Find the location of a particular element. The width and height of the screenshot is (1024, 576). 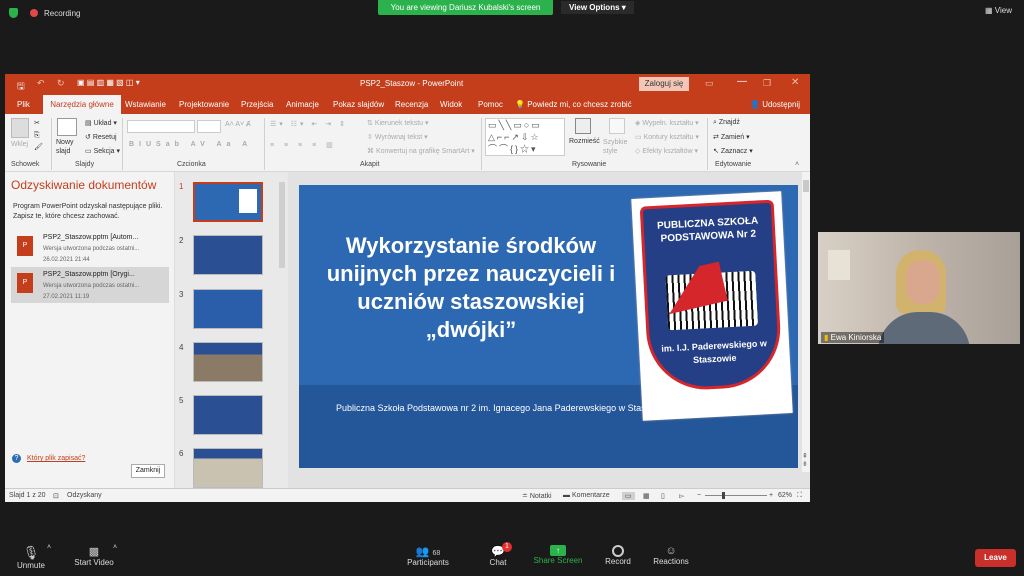

list-icons: ☰▾ ☷▾ ⇤ ⇥ ⇕ is located at coordinates (309, 124).